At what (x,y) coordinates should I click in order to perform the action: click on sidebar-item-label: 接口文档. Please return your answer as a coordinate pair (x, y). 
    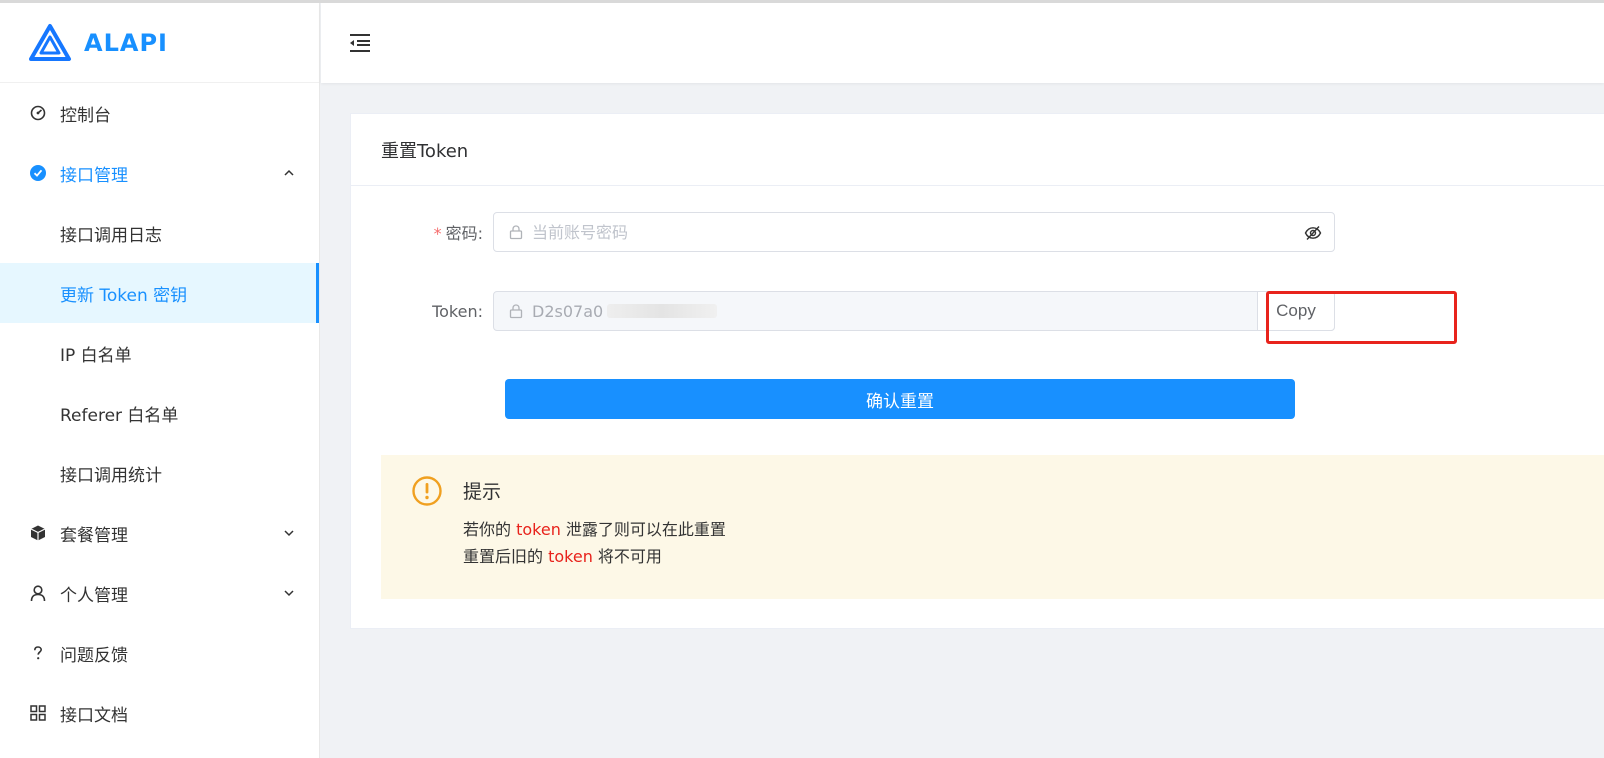
    Looking at the image, I should click on (94, 715).